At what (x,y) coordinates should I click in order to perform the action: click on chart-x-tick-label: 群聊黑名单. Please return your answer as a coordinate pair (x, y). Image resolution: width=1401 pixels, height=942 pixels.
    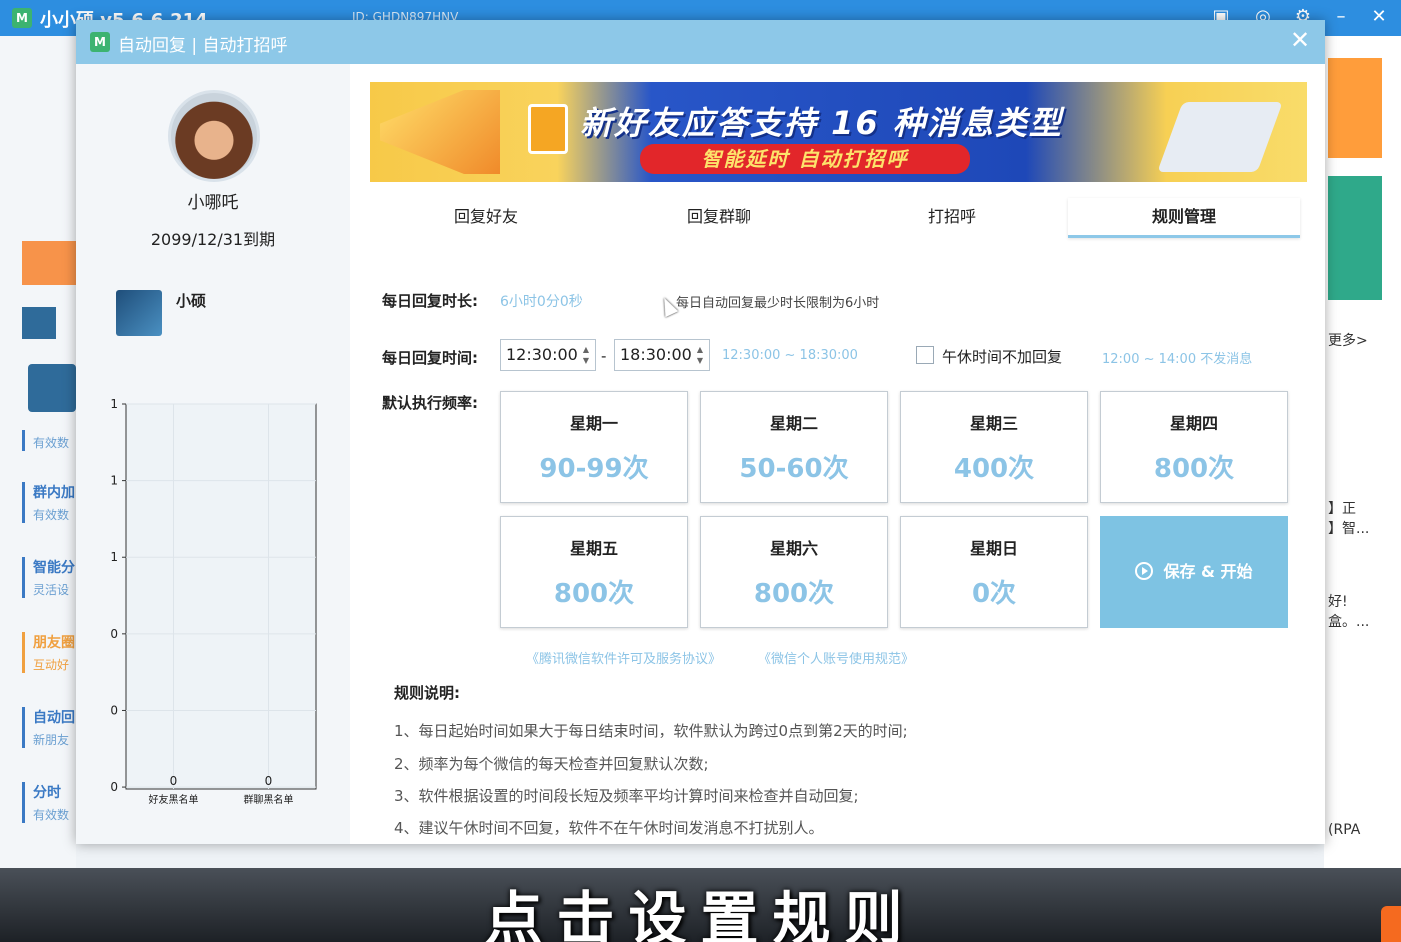
    Looking at the image, I should click on (269, 799).